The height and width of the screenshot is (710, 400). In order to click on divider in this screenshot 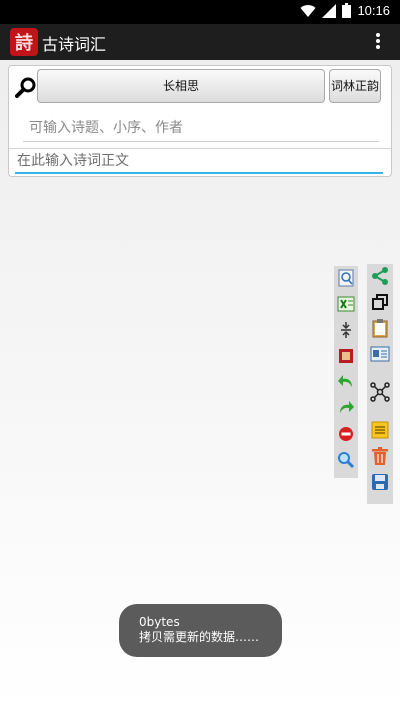, I will do `click(200, 148)`.